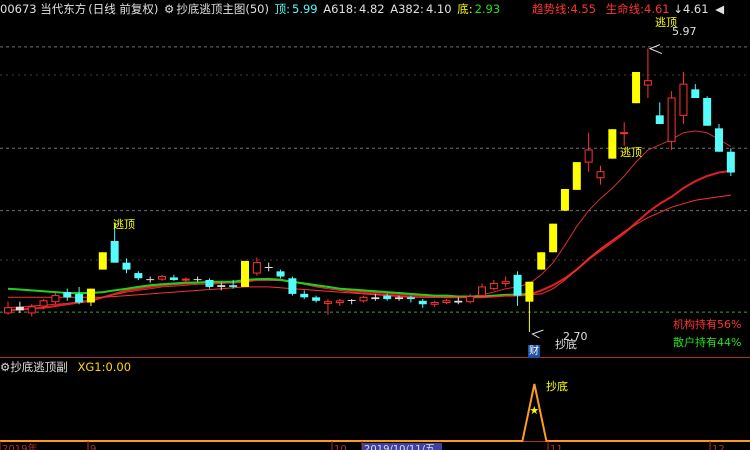  What do you see at coordinates (719, 9) in the screenshot?
I see `scroll-arrow-icon: ◀` at bounding box center [719, 9].